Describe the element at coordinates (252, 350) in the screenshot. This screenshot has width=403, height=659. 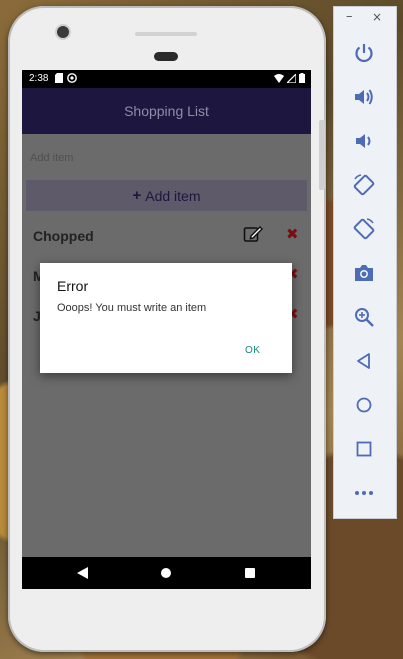
I see `dialog-ok-button: OK` at that location.